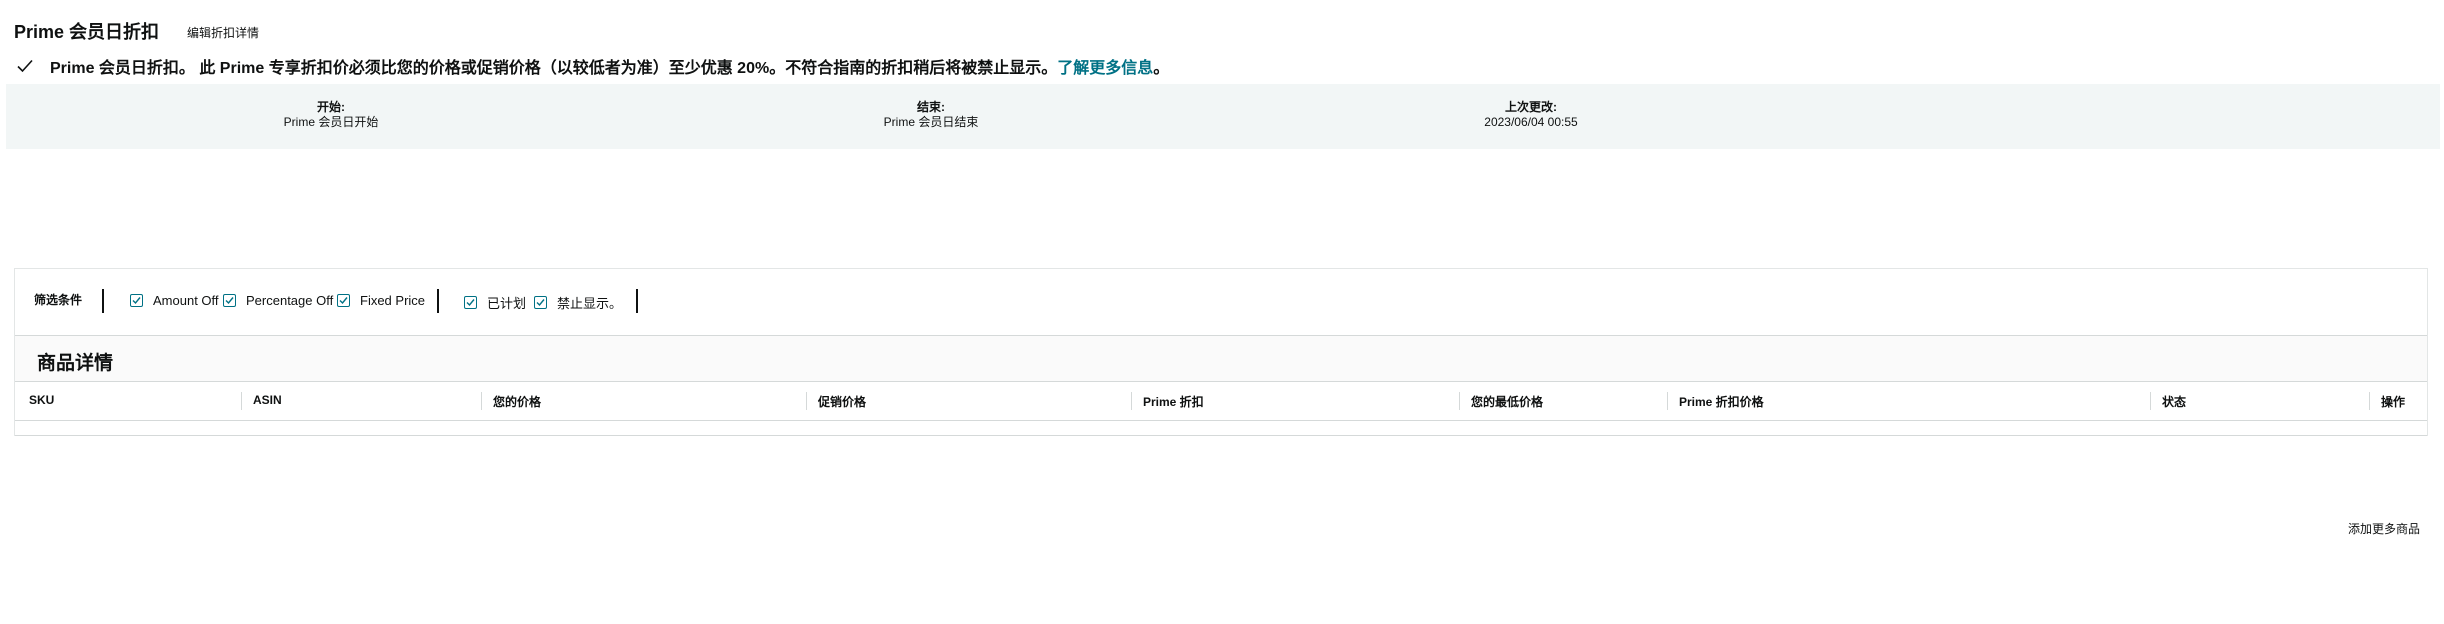  Describe the element at coordinates (331, 107) in the screenshot. I see `start-label: 开始:` at that location.